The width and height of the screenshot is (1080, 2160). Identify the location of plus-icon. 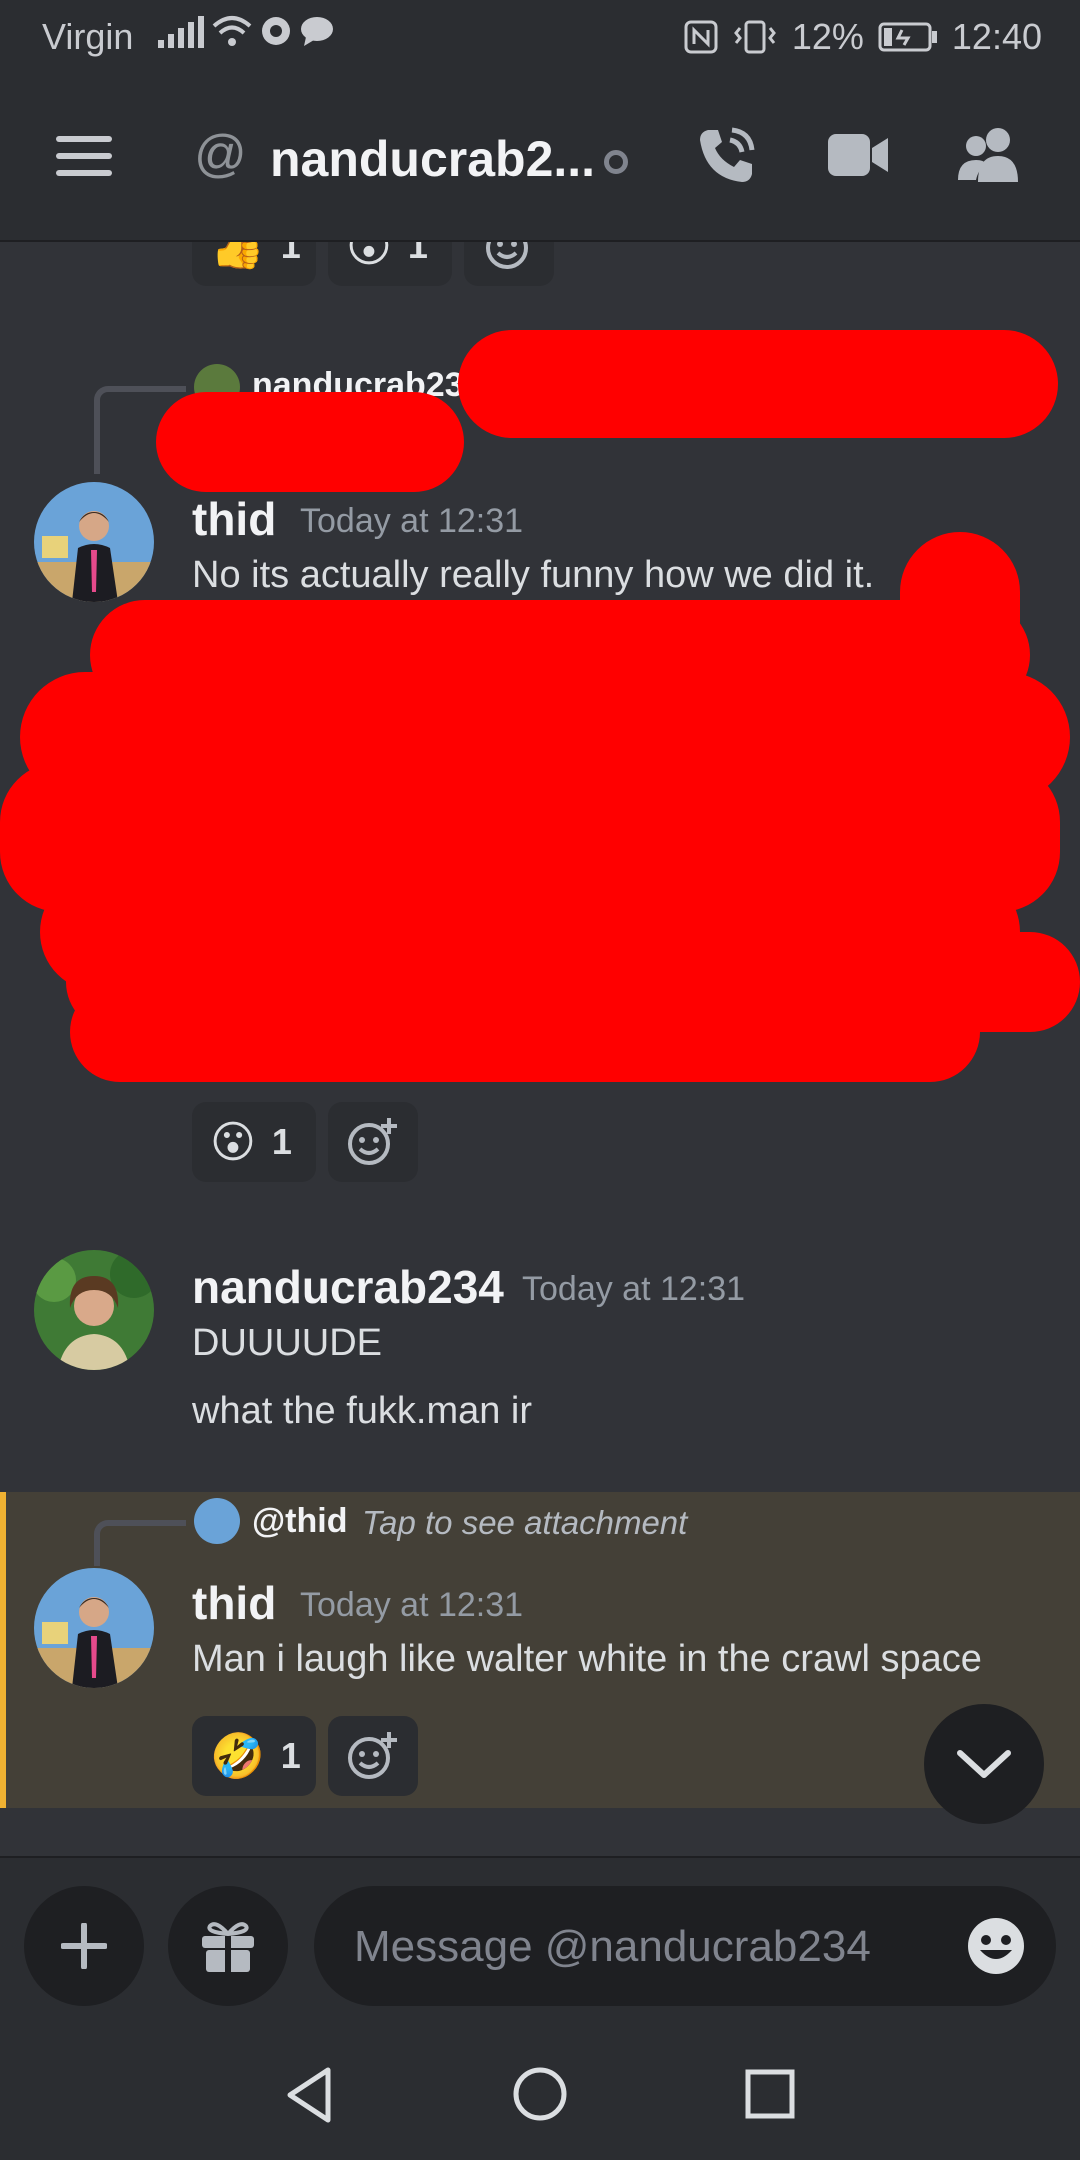
(84, 1946).